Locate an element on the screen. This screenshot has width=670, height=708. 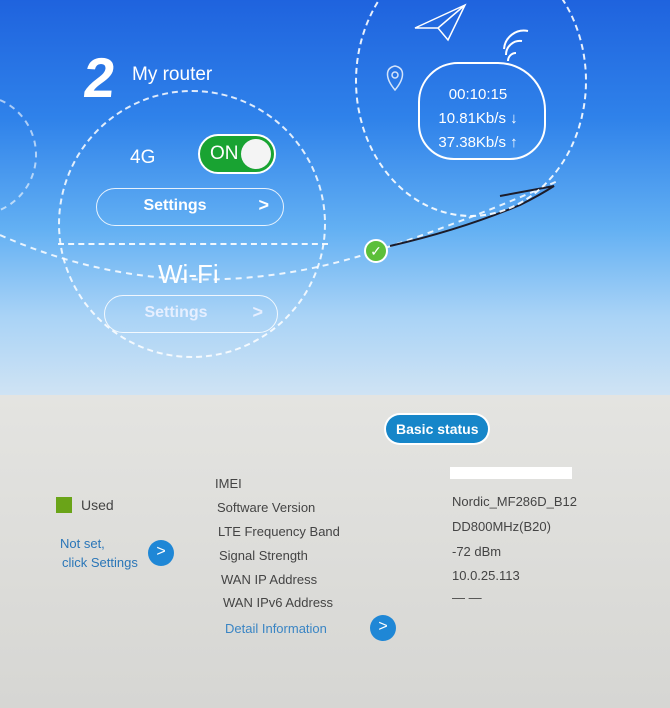
lte-toggle: ON is located at coordinates (237, 154).